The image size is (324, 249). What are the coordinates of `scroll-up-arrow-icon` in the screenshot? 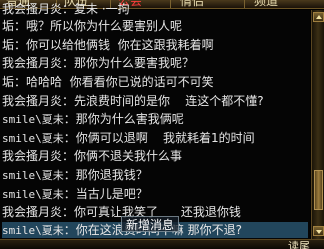 It's located at (318, 17).